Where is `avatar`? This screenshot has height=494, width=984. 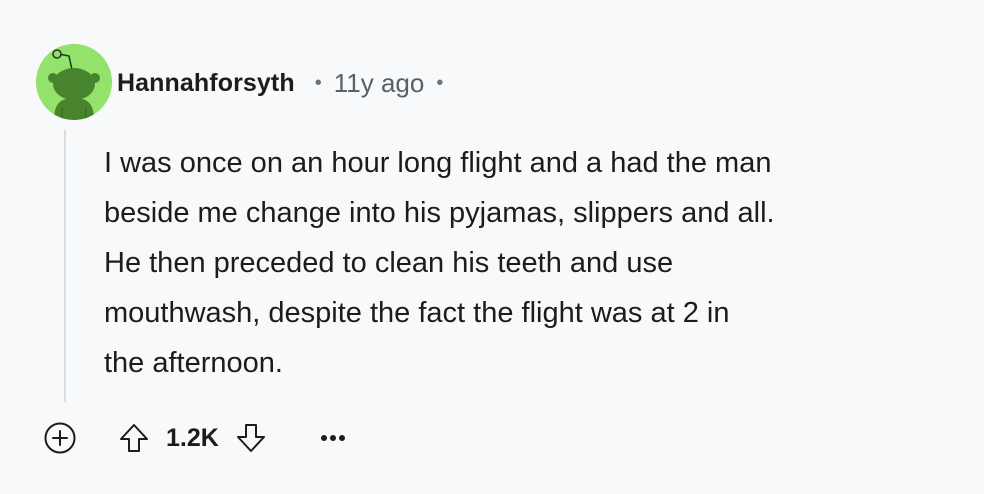 avatar is located at coordinates (74, 82).